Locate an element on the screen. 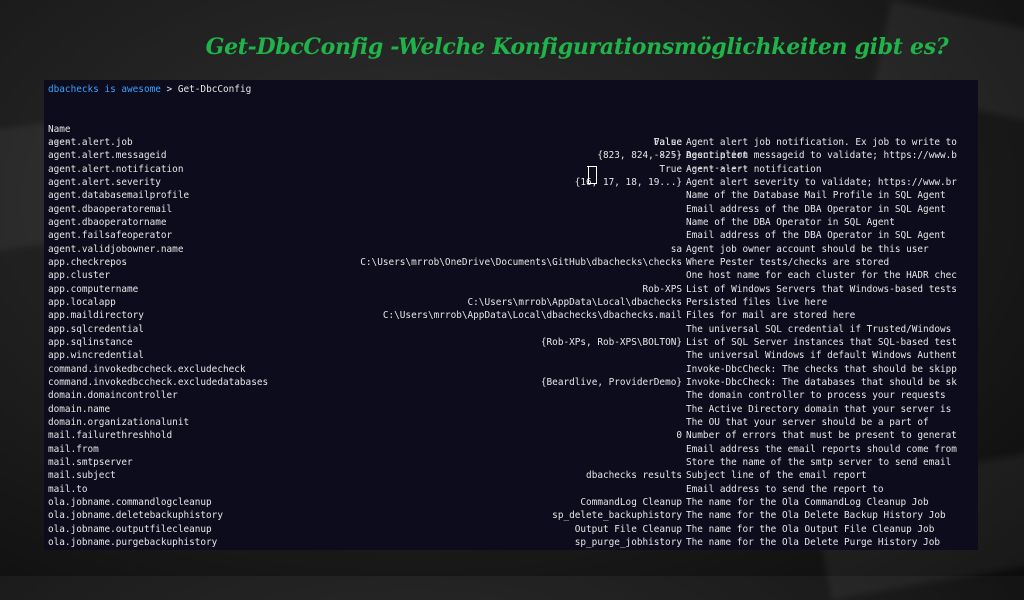 This screenshot has height=600, width=1024. row-name: app.cluster is located at coordinates (79, 276).